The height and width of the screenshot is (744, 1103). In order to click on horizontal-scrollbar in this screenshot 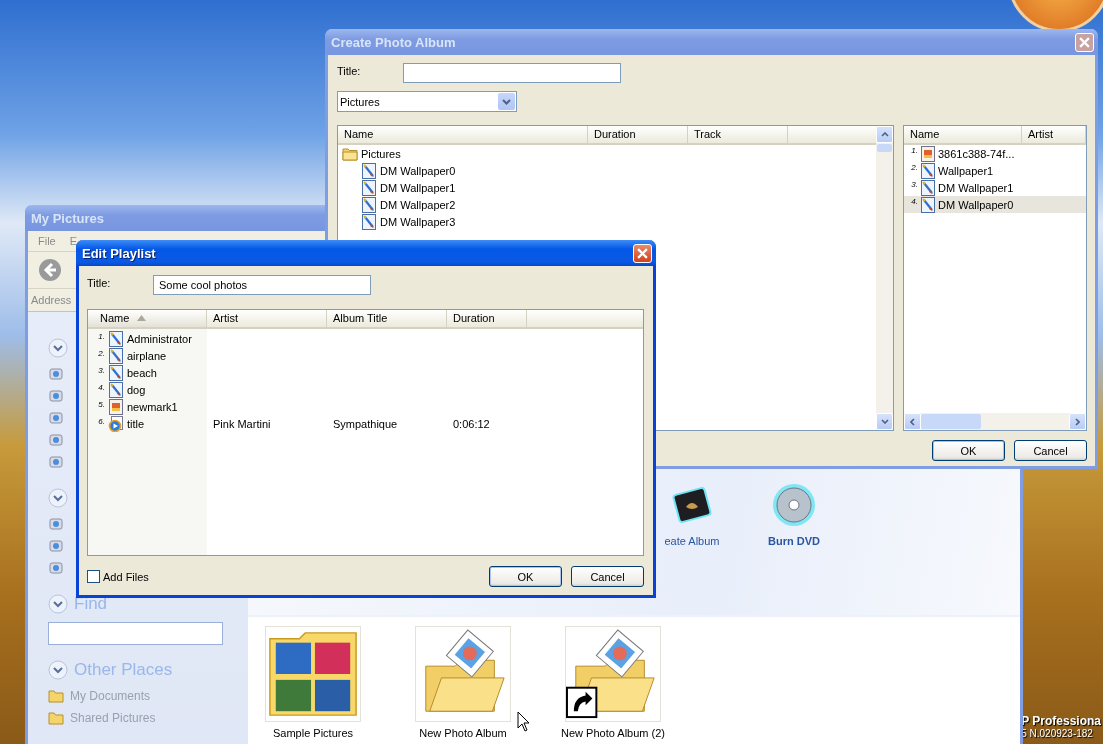, I will do `click(995, 421)`.